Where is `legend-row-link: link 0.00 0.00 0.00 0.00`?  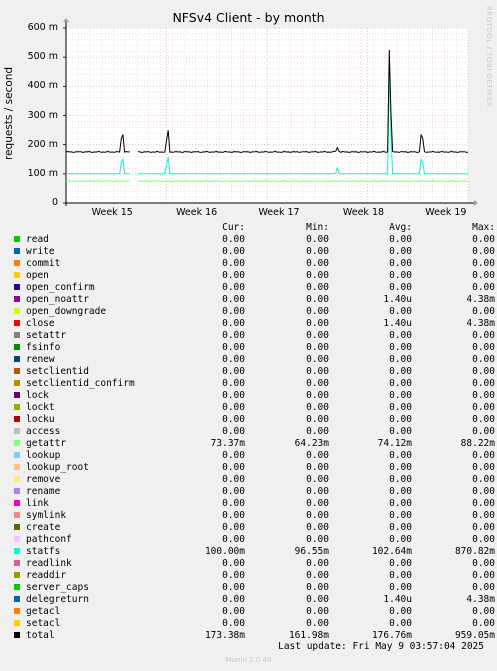 legend-row-link: link 0.00 0.00 0.00 0.00 is located at coordinates (253, 504).